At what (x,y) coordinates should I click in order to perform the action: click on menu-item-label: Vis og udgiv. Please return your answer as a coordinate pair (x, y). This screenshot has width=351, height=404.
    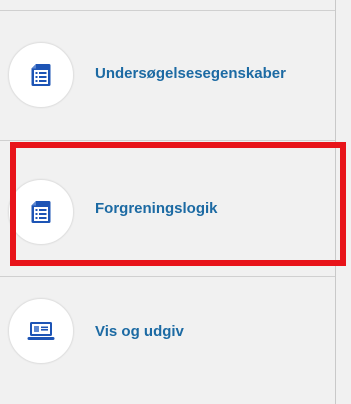
    Looking at the image, I should click on (139, 331).